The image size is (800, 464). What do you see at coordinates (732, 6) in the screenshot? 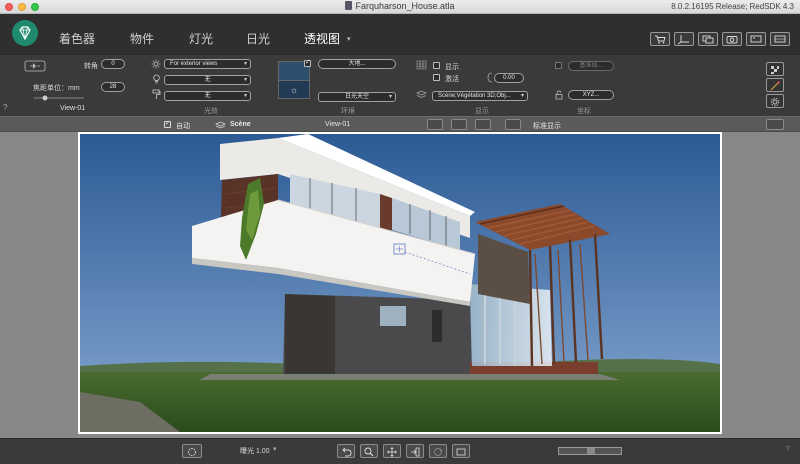
I see `version-label: 8.0.2.16195 Release; RedSDK 4.3` at bounding box center [732, 6].